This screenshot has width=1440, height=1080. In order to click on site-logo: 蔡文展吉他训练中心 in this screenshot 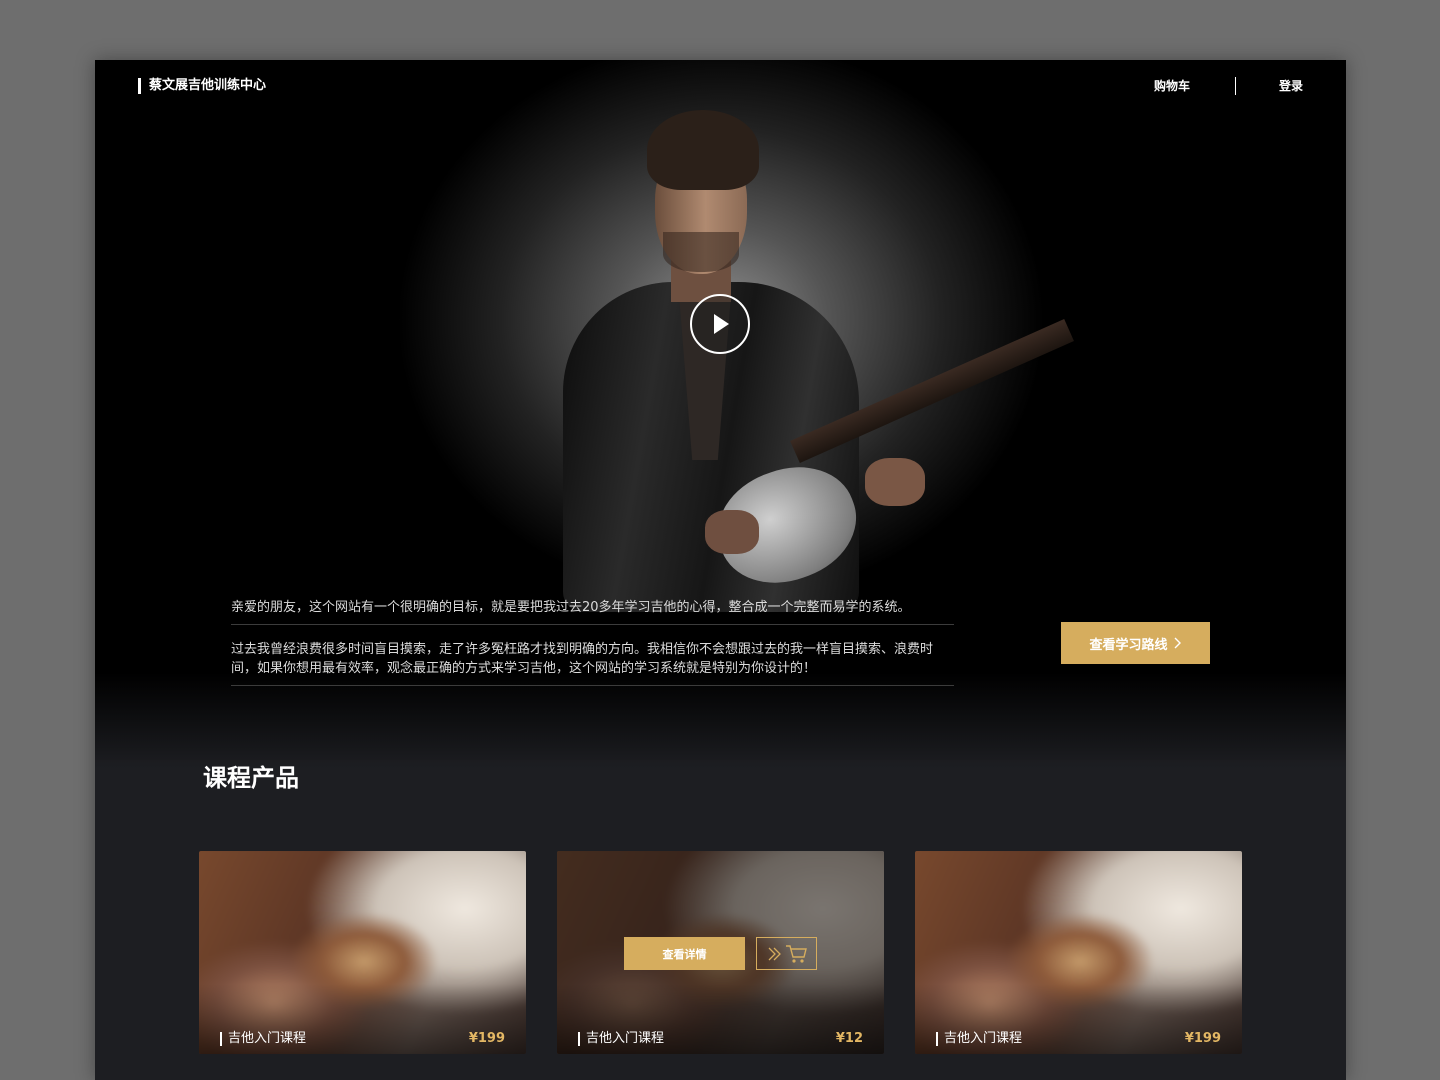, I will do `click(202, 86)`.